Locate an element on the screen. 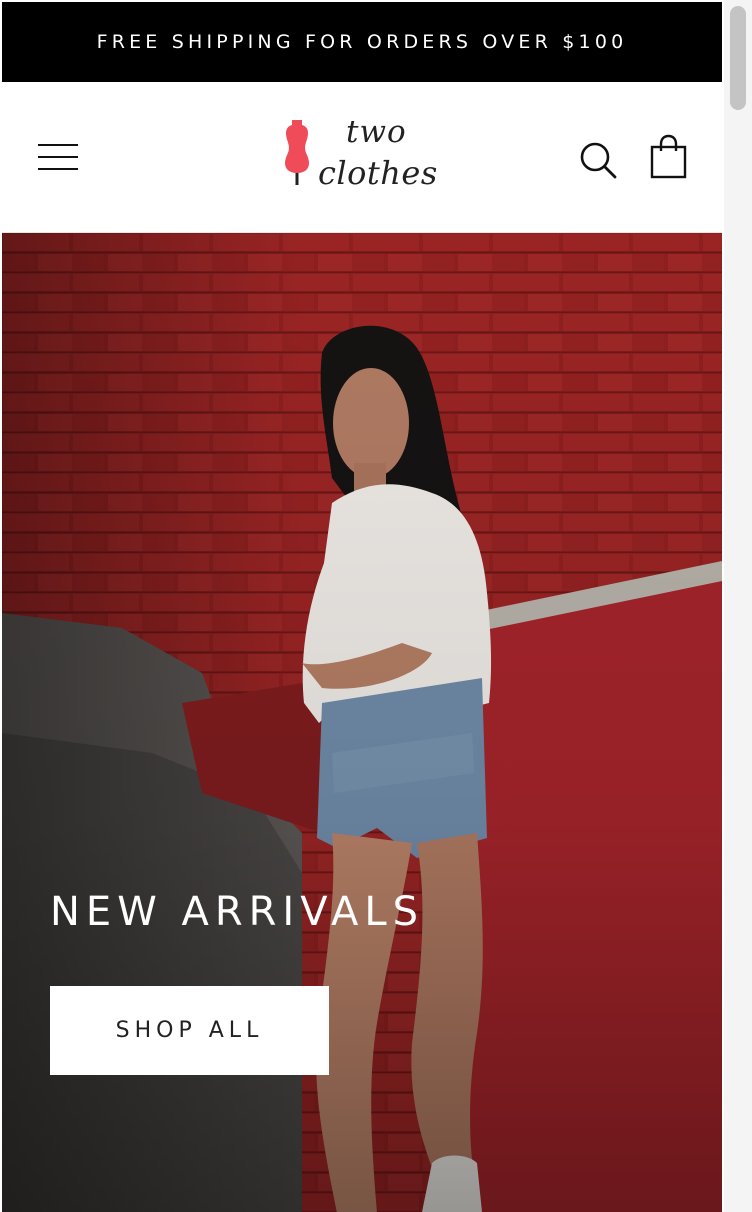  logo-text-line2: clothes is located at coordinates (378, 173).